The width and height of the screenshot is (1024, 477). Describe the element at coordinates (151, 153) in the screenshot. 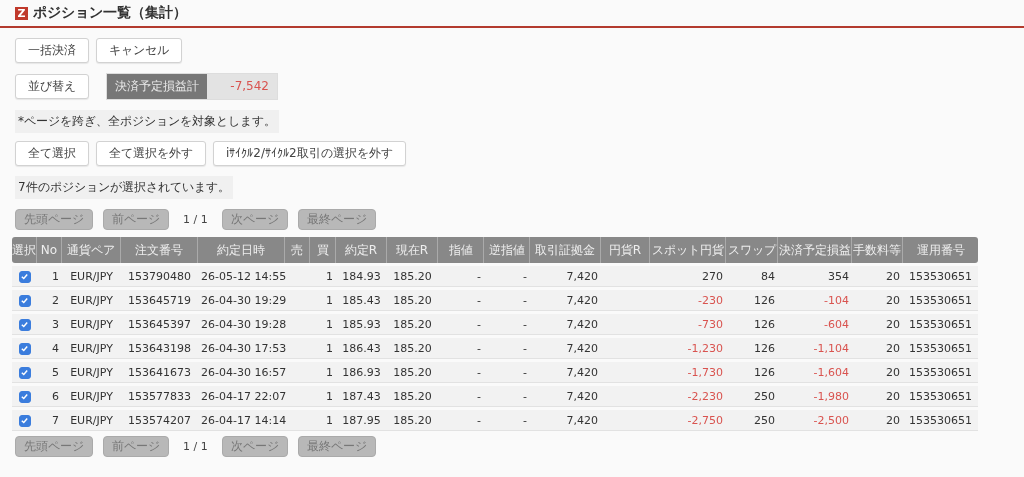

I see `select-button: 全て選択を外す` at that location.